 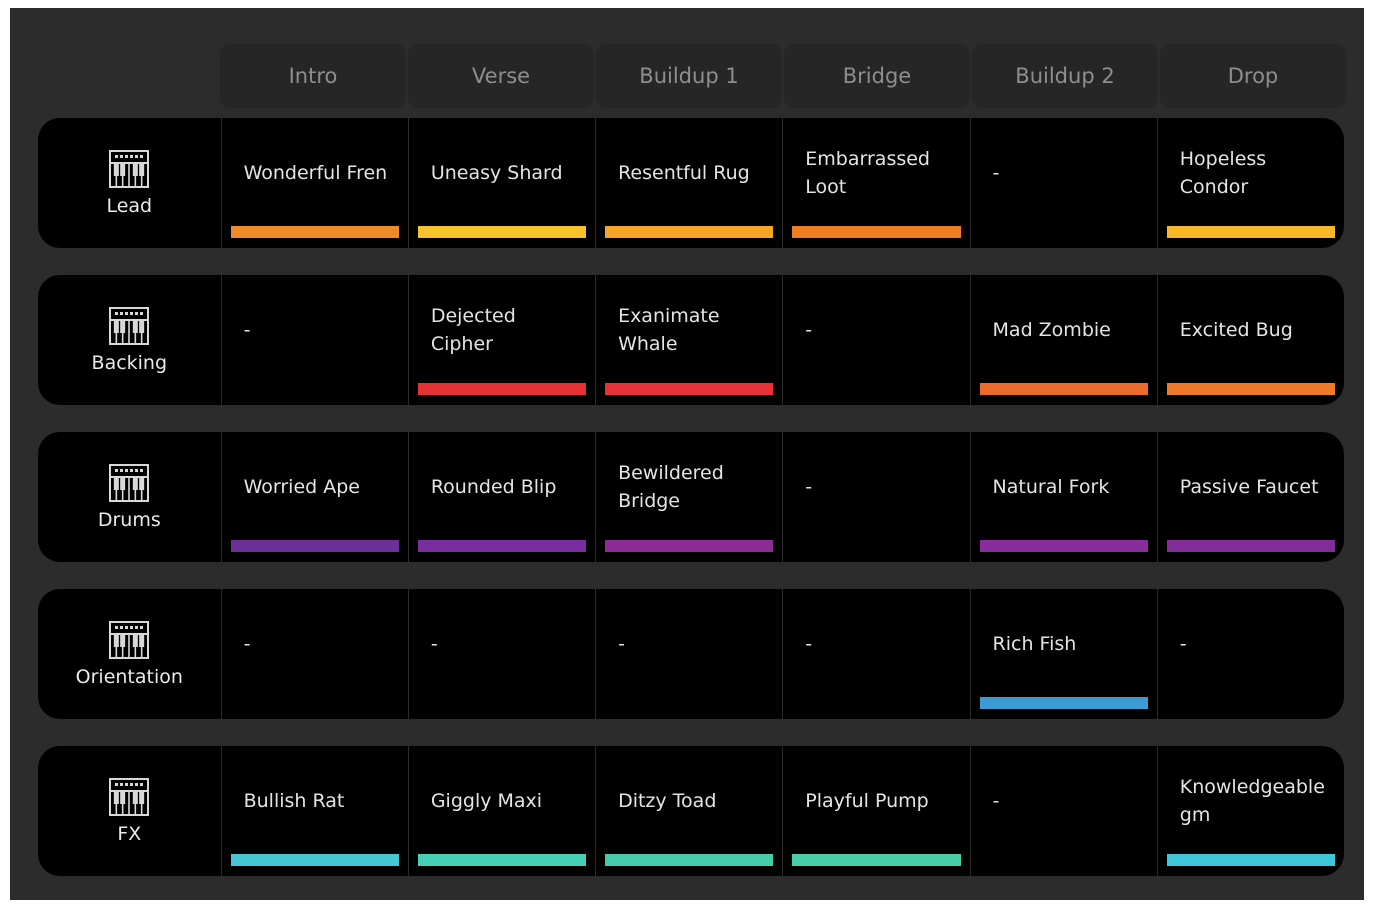 What do you see at coordinates (486, 801) in the screenshot?
I see `clip-name: Giggly Maxi` at bounding box center [486, 801].